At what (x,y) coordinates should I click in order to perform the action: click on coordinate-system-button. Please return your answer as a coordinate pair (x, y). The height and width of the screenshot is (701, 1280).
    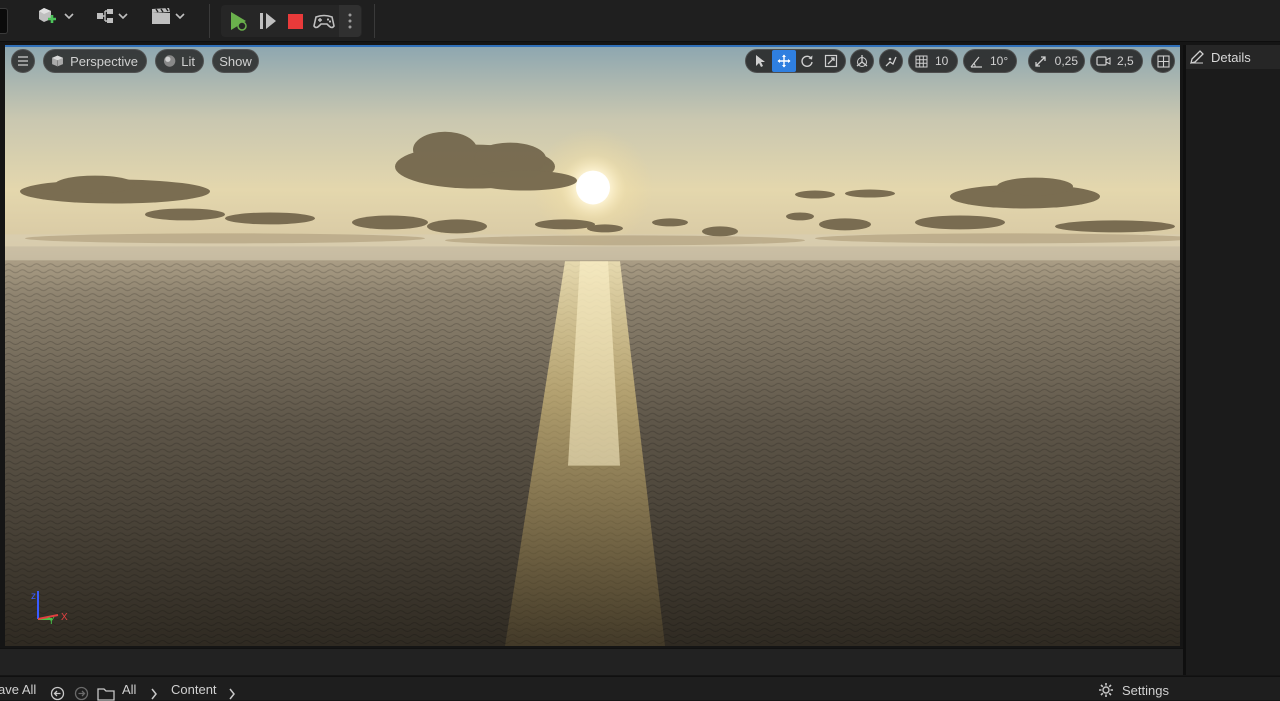
    Looking at the image, I should click on (862, 61).